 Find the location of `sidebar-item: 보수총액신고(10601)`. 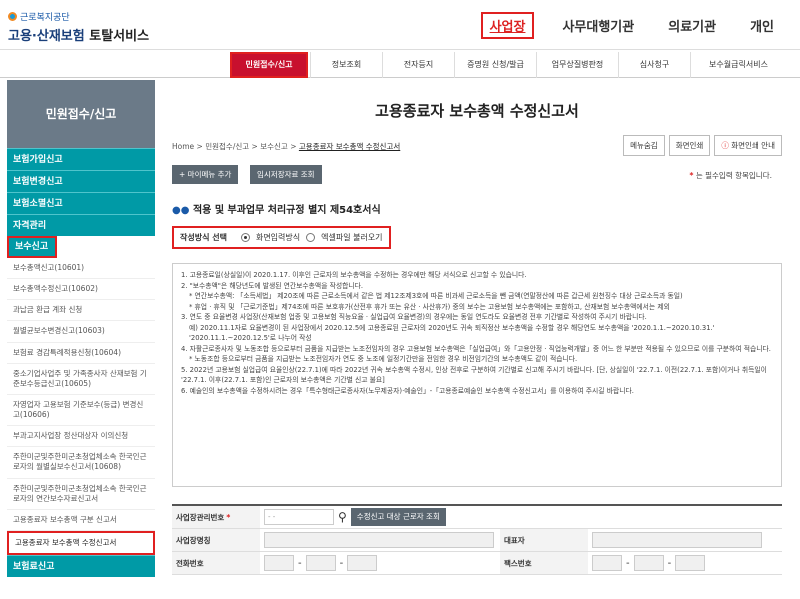

sidebar-item: 보수총액신고(10601) is located at coordinates (81, 269).